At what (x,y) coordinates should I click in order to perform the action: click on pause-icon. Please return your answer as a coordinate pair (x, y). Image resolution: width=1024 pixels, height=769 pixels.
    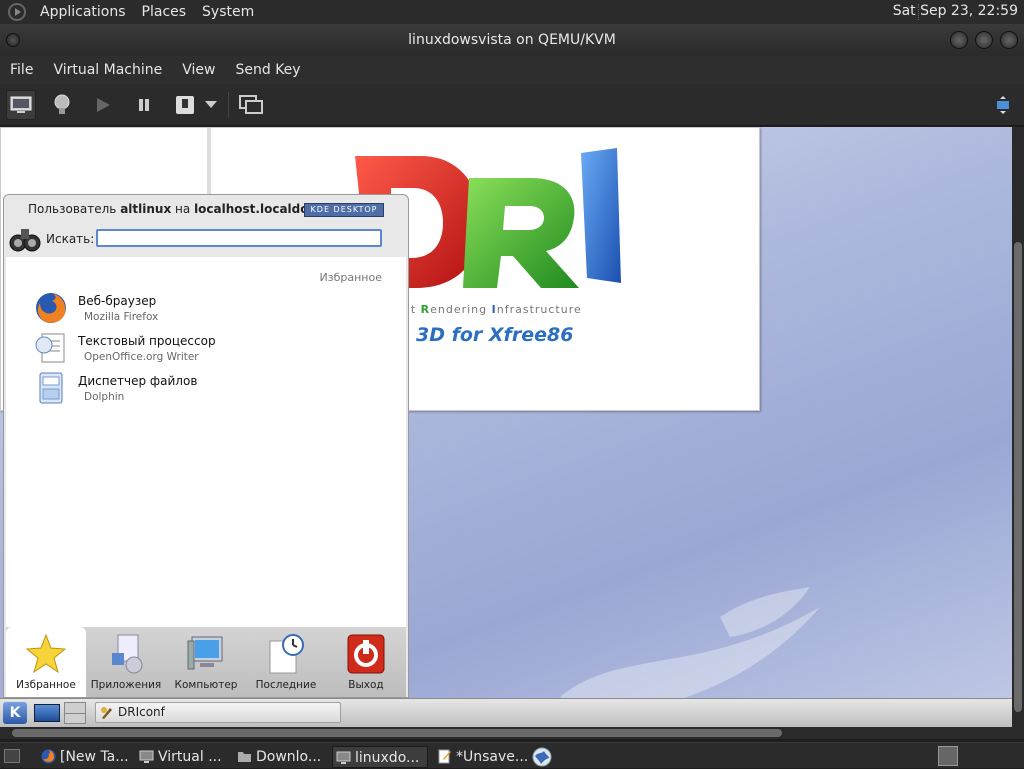
    Looking at the image, I should click on (144, 105).